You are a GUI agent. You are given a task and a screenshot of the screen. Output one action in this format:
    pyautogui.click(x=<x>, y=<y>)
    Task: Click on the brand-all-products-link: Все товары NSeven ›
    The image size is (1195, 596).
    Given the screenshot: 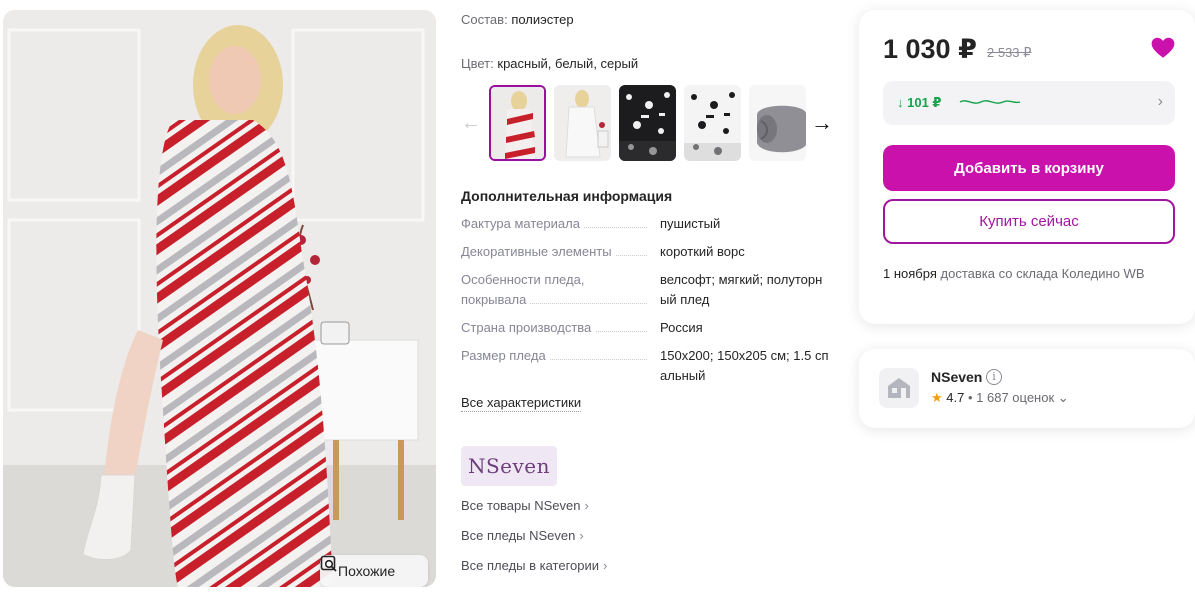 What is the action you would take?
    pyautogui.click(x=525, y=505)
    